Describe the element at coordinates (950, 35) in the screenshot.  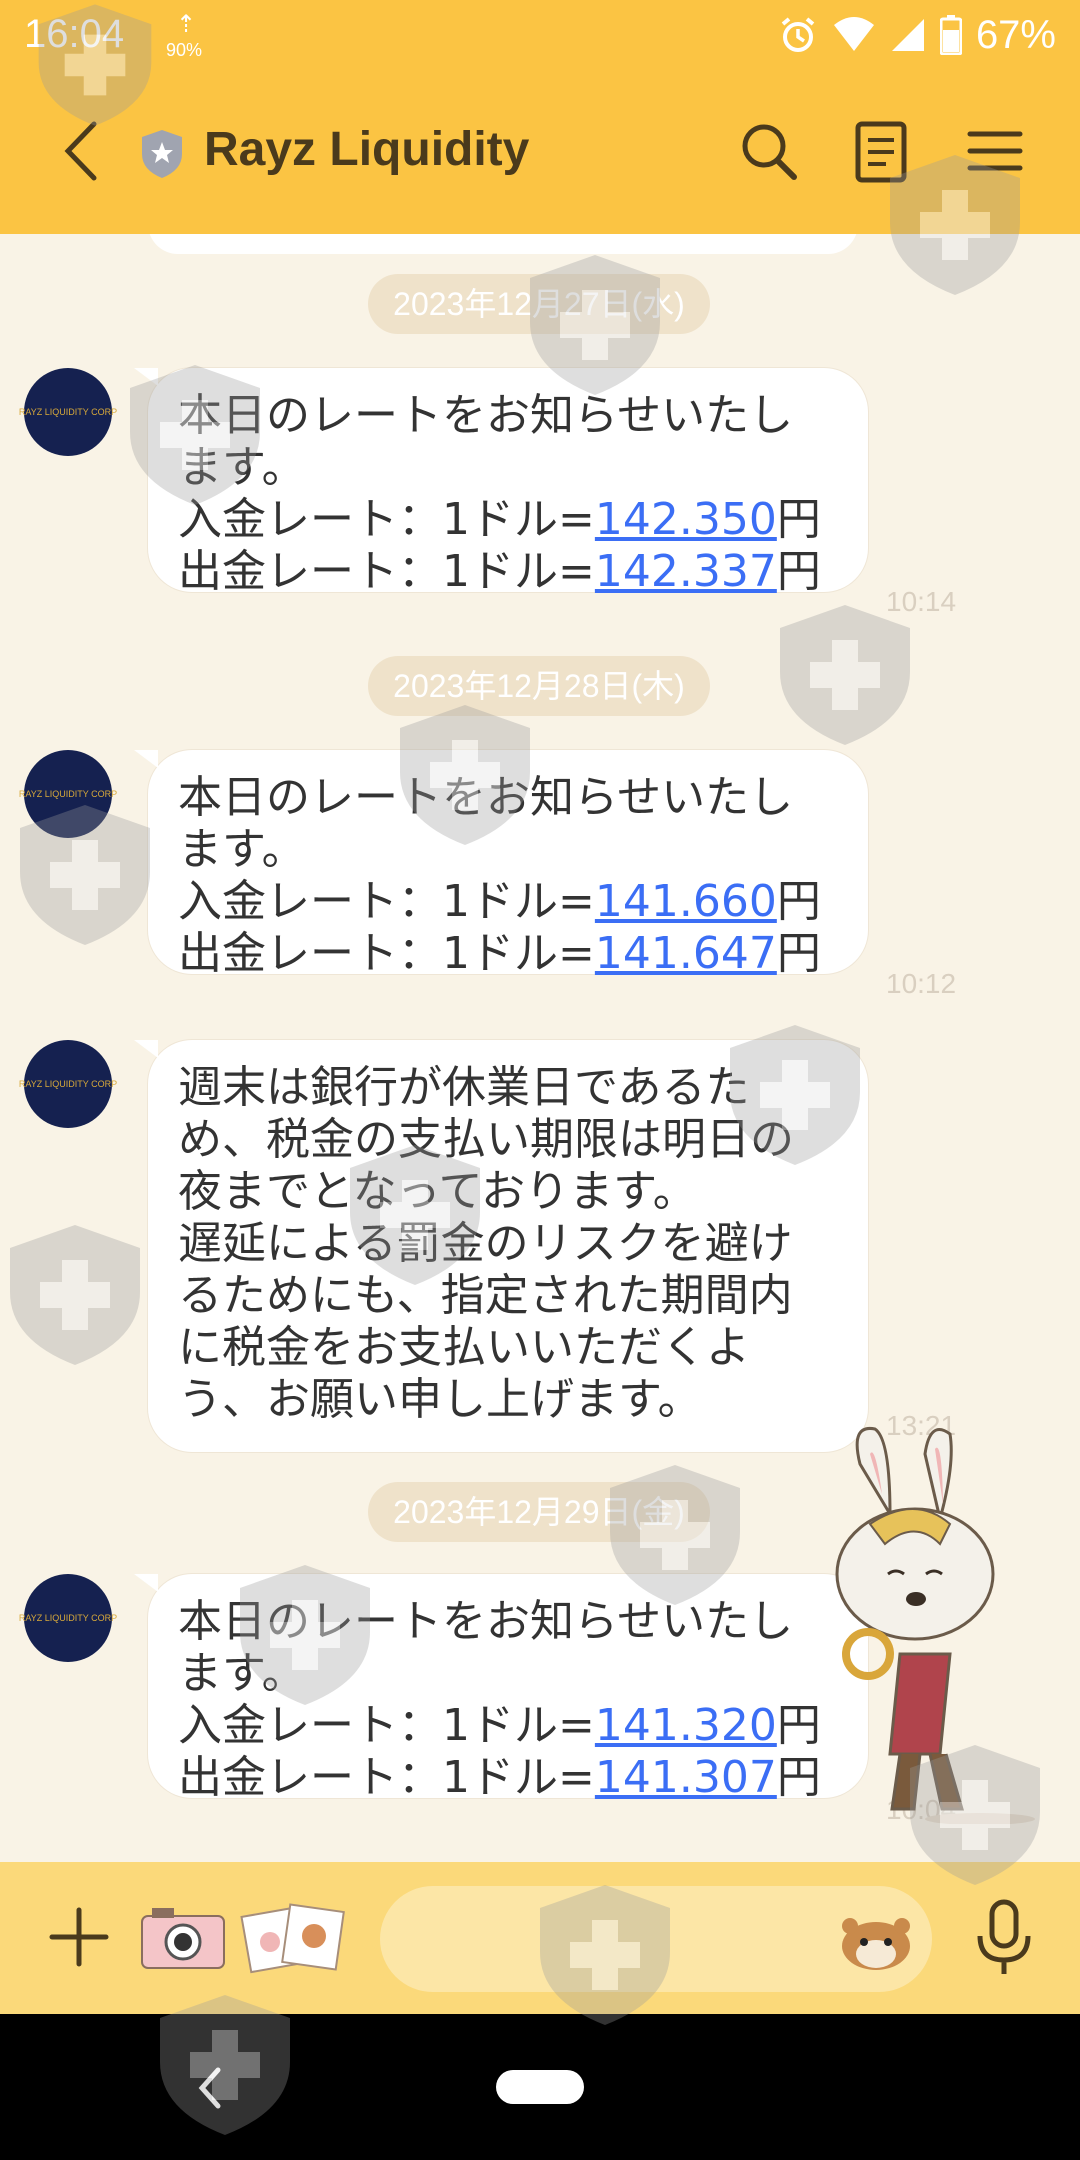
I see `battery-icon` at that location.